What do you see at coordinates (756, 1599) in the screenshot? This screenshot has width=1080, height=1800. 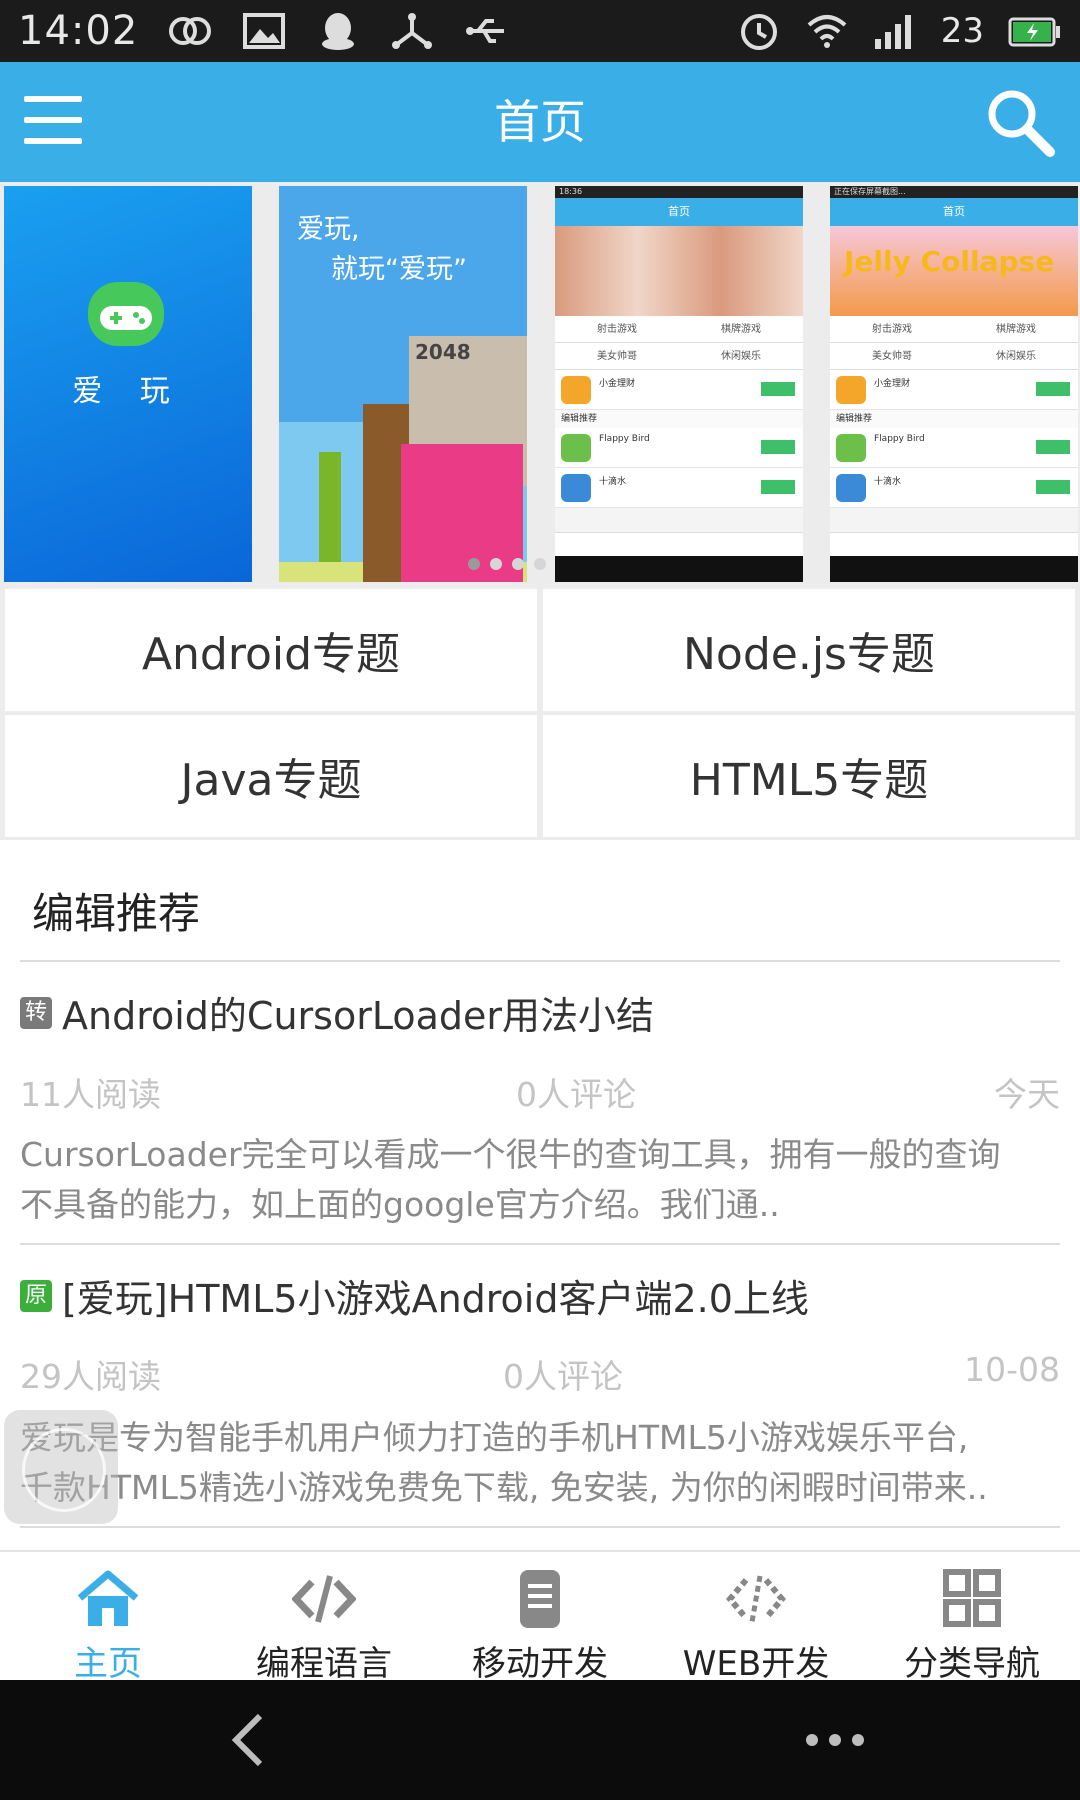 I see `web-code-icon` at bounding box center [756, 1599].